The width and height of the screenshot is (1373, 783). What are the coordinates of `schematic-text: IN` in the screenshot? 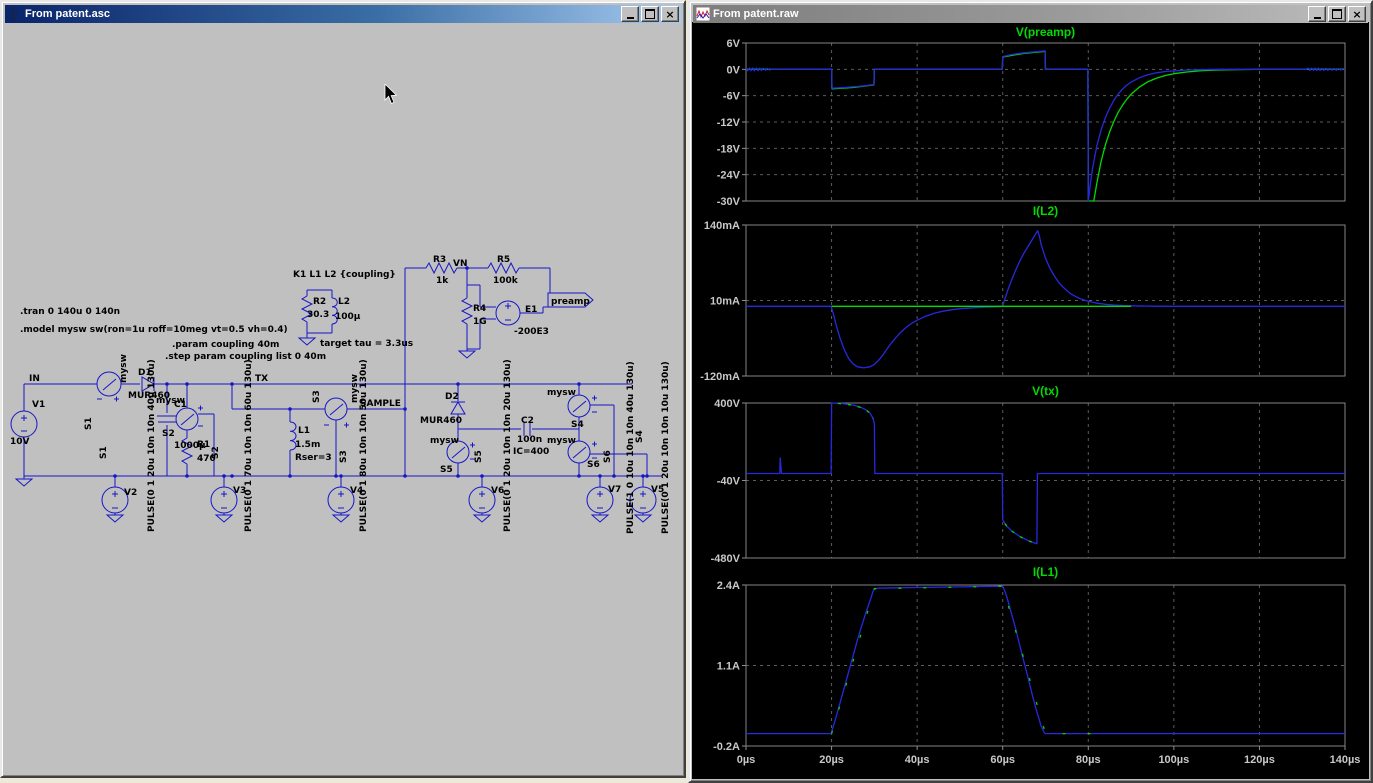 It's located at (34, 379).